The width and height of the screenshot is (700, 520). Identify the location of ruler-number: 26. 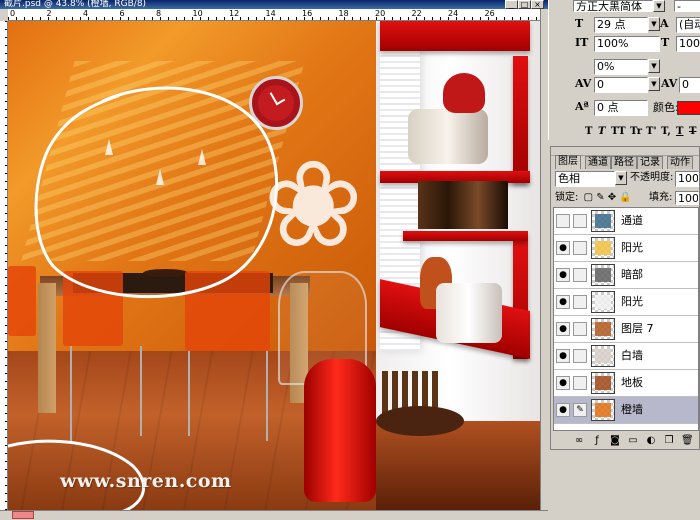
(489, 13).